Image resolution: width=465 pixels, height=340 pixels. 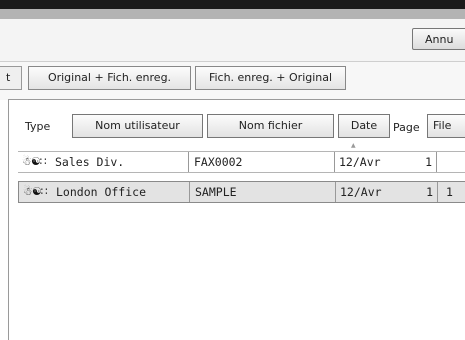 I want to click on filter-tab-stored-plus-original: Fich. enreg. + Original, so click(x=270, y=78).